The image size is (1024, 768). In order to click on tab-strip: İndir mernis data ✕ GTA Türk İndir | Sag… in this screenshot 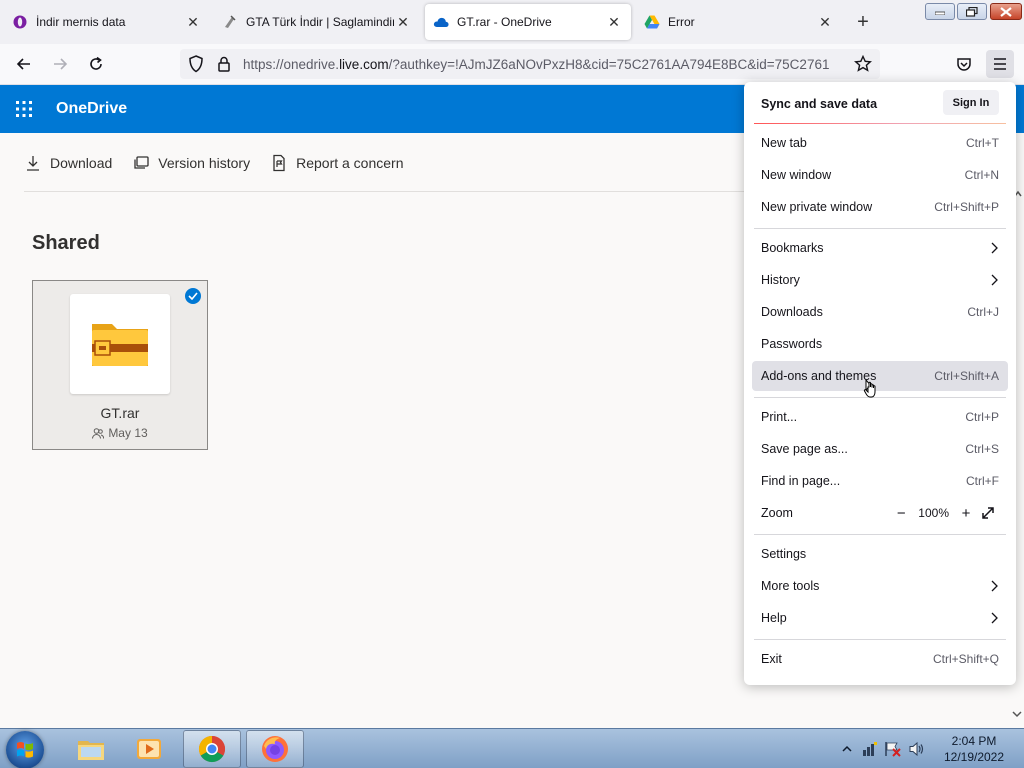, I will do `click(512, 22)`.